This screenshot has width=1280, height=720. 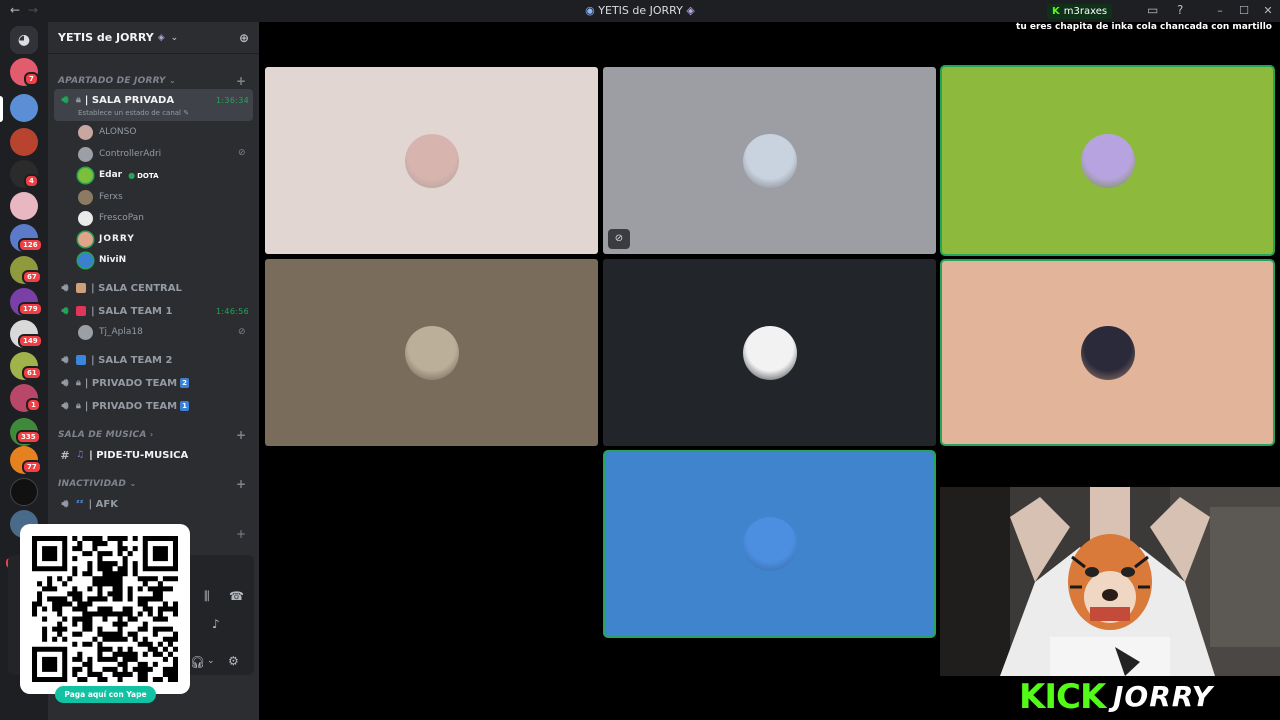 What do you see at coordinates (136, 288) in the screenshot?
I see `channel-name: | SALA CENTRAL` at bounding box center [136, 288].